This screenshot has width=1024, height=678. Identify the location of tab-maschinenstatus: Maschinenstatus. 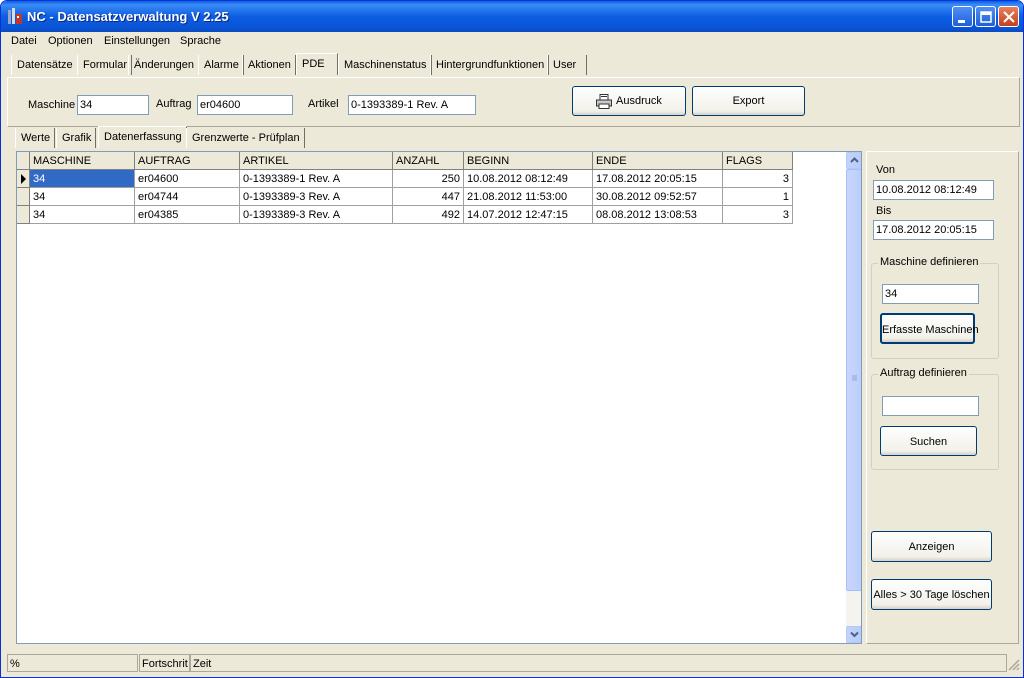
(385, 65).